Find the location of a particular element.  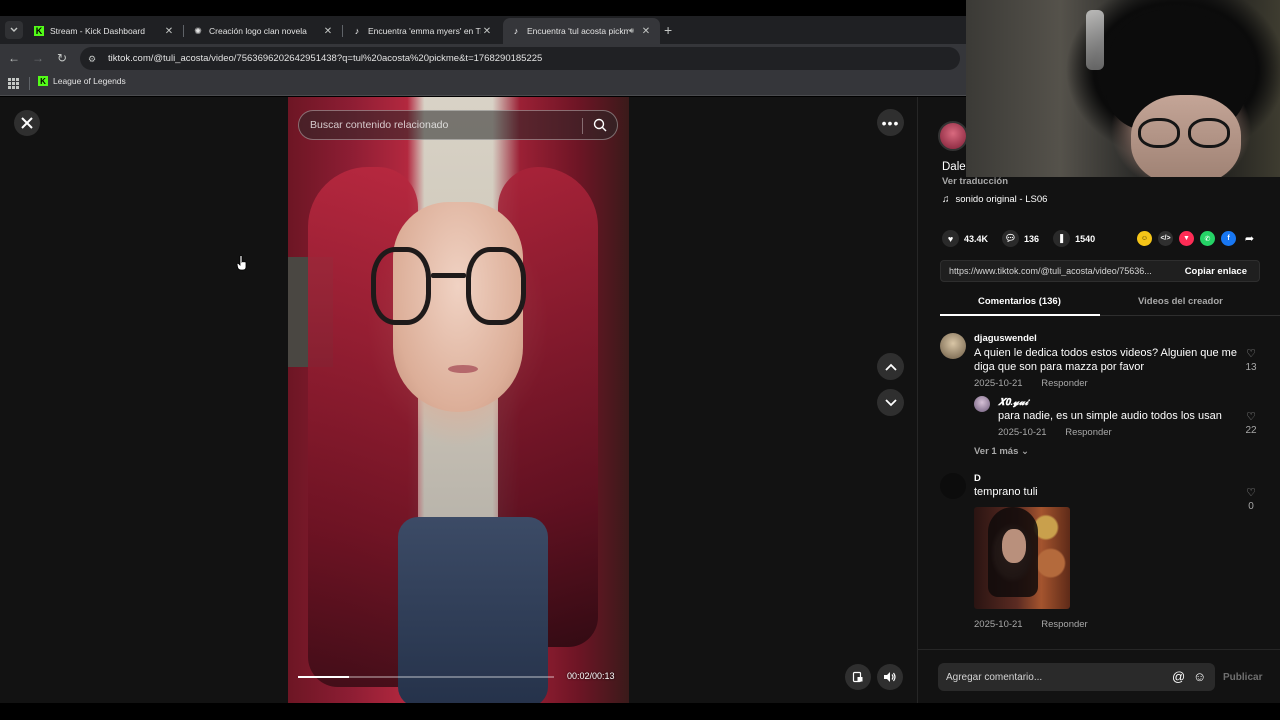

send-icon: ▼ is located at coordinates (1186, 238).